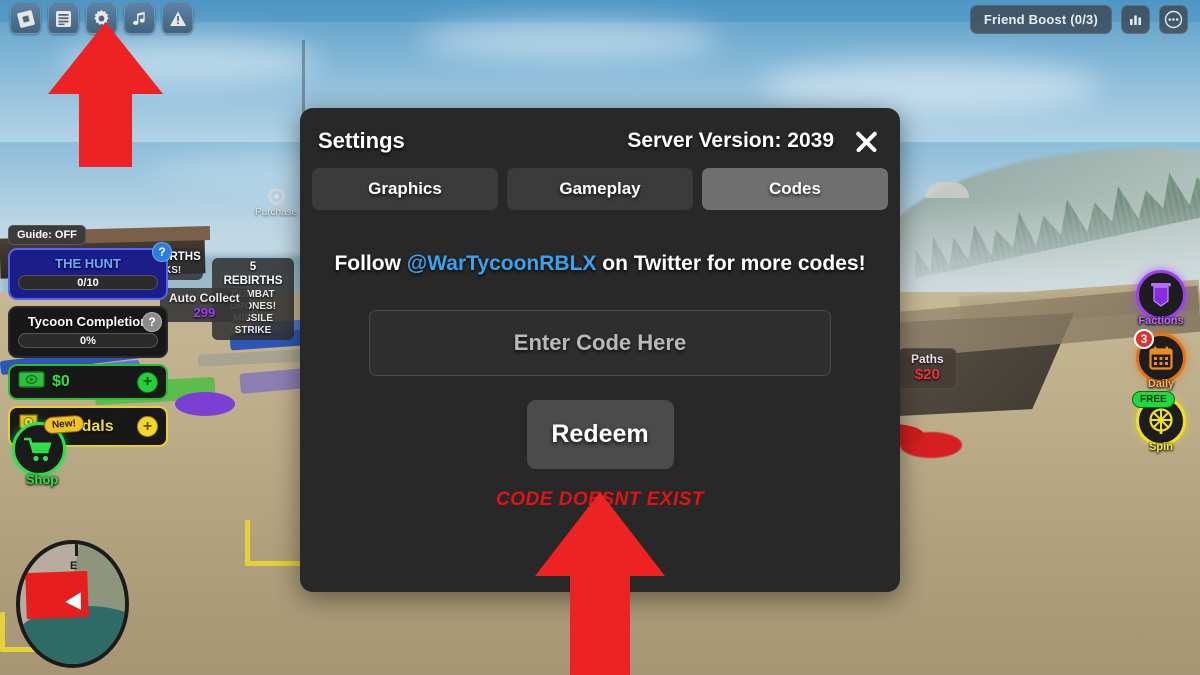 This screenshot has height=675, width=1200. I want to click on shop-label: Shop, so click(42, 479).